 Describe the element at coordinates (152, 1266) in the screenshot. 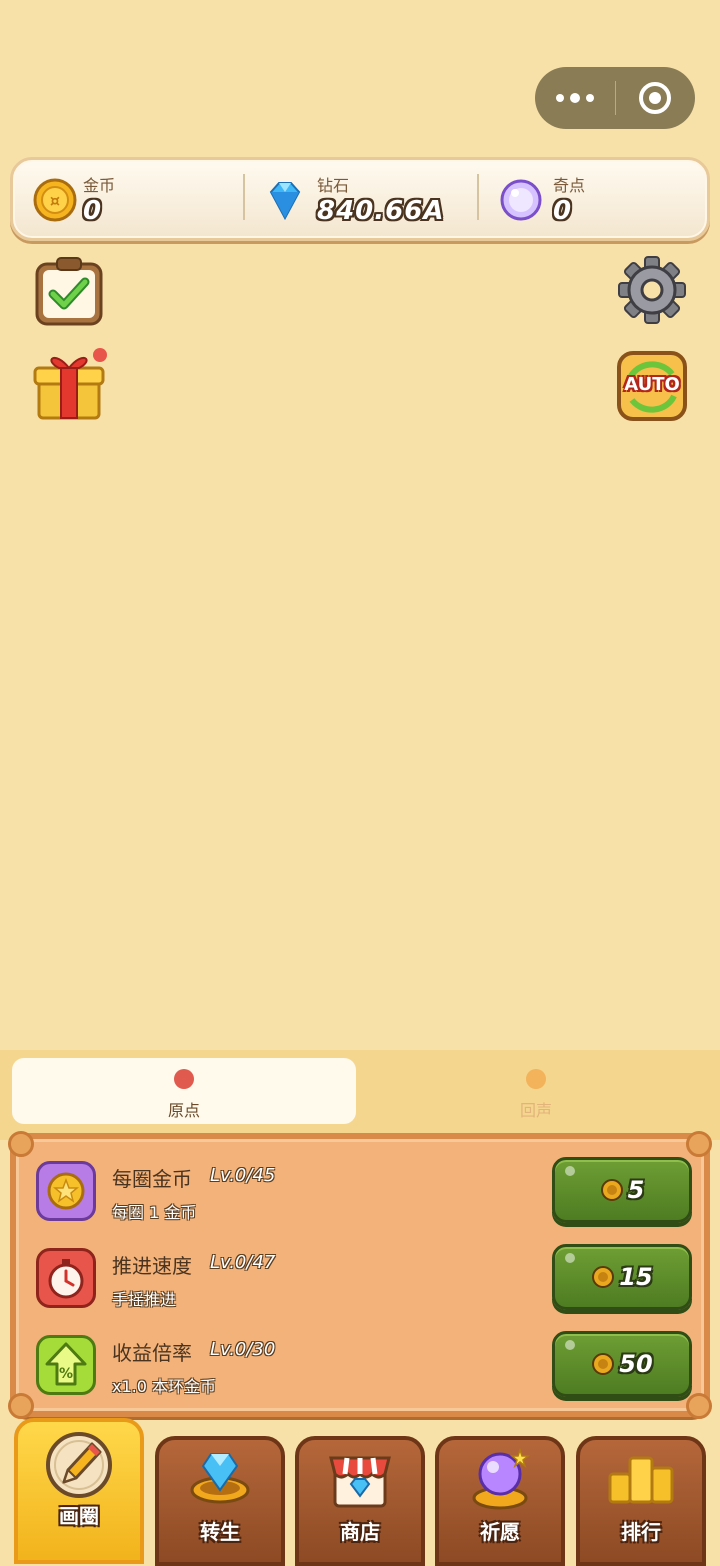

I see `upgrade-name: 推进速度` at that location.